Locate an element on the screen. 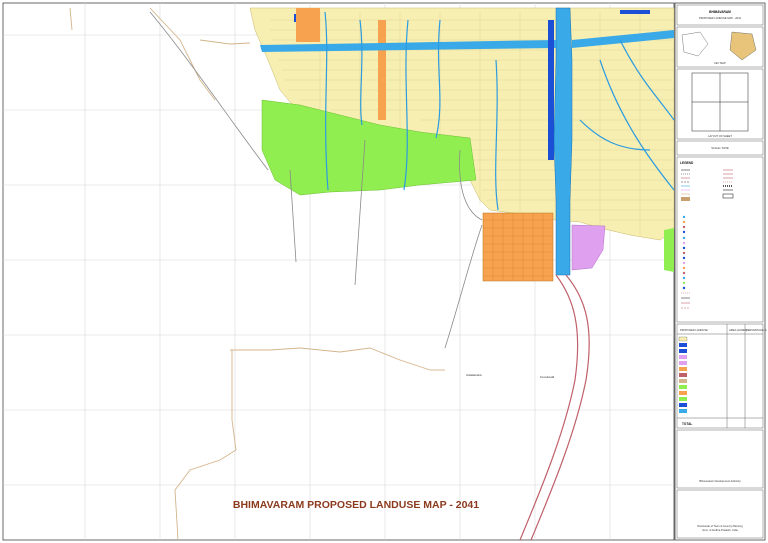 This screenshot has width=768, height=543. panel-header-2: PROPOSED LANDUSE MAP - 2041 is located at coordinates (720, 18).